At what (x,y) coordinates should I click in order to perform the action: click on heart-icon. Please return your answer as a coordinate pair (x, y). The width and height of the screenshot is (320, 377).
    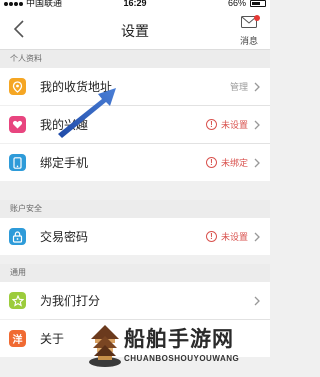
    Looking at the image, I should click on (17, 124).